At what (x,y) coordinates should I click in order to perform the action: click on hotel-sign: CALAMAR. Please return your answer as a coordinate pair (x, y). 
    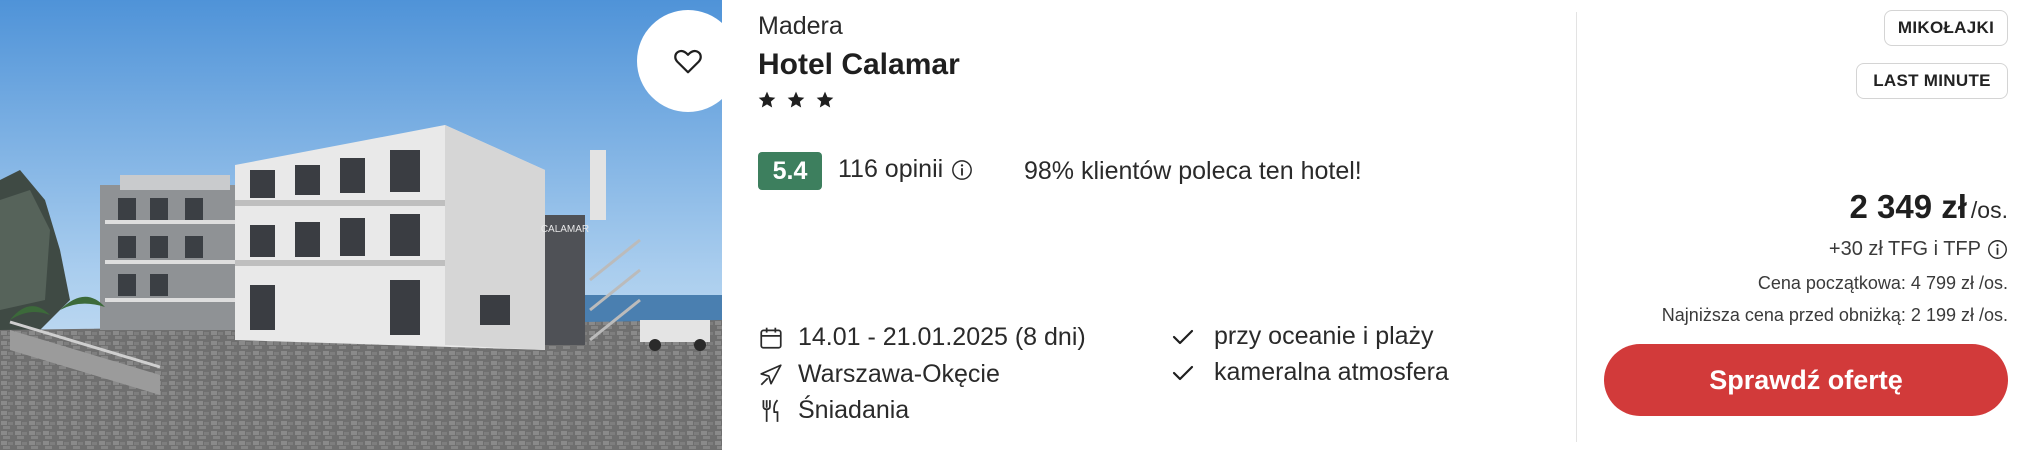
    Looking at the image, I should click on (565, 229).